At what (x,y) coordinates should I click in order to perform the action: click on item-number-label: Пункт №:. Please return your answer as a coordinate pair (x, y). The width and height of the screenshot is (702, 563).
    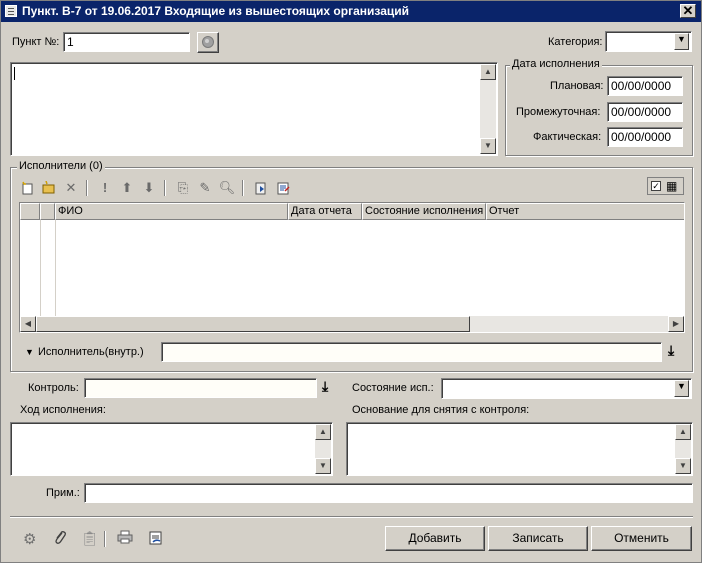
    Looking at the image, I should click on (36, 42).